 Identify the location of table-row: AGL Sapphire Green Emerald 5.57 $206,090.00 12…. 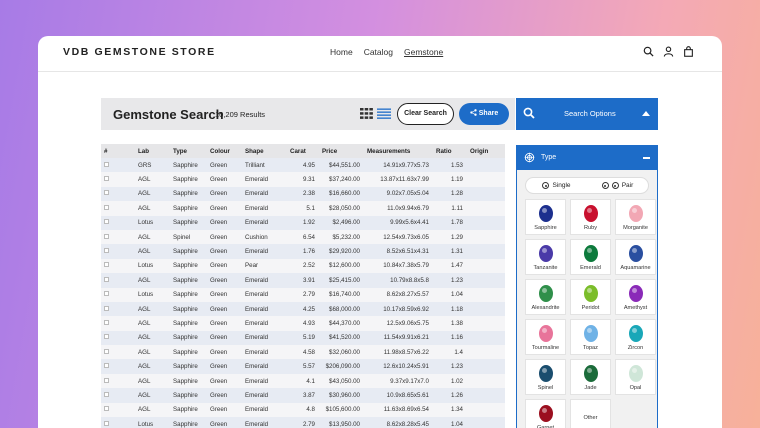
(303, 366).